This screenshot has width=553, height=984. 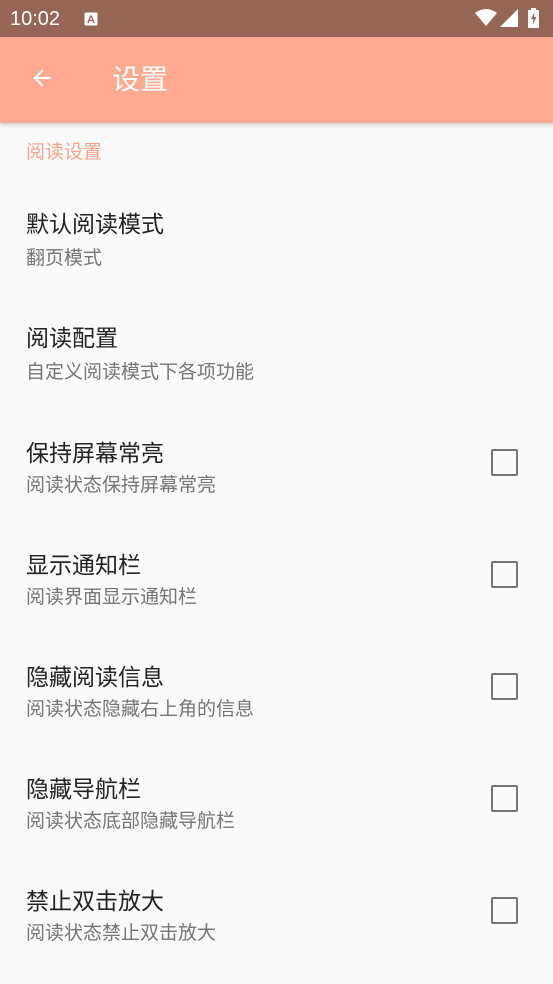 I want to click on pref-default-read-mode: 默认阅读模式 翻页模式, so click(x=276, y=239).